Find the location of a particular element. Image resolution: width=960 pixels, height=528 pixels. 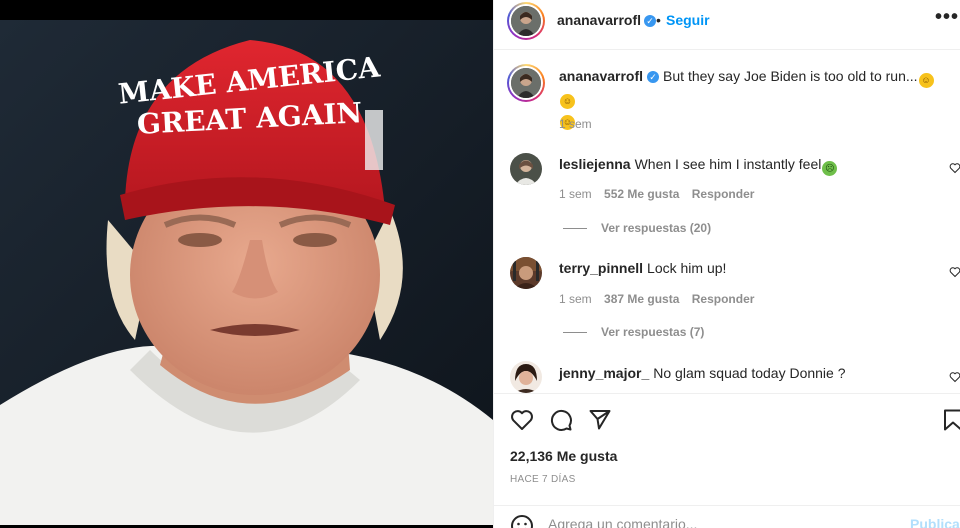

bookmark-icon is located at coordinates (950, 420).